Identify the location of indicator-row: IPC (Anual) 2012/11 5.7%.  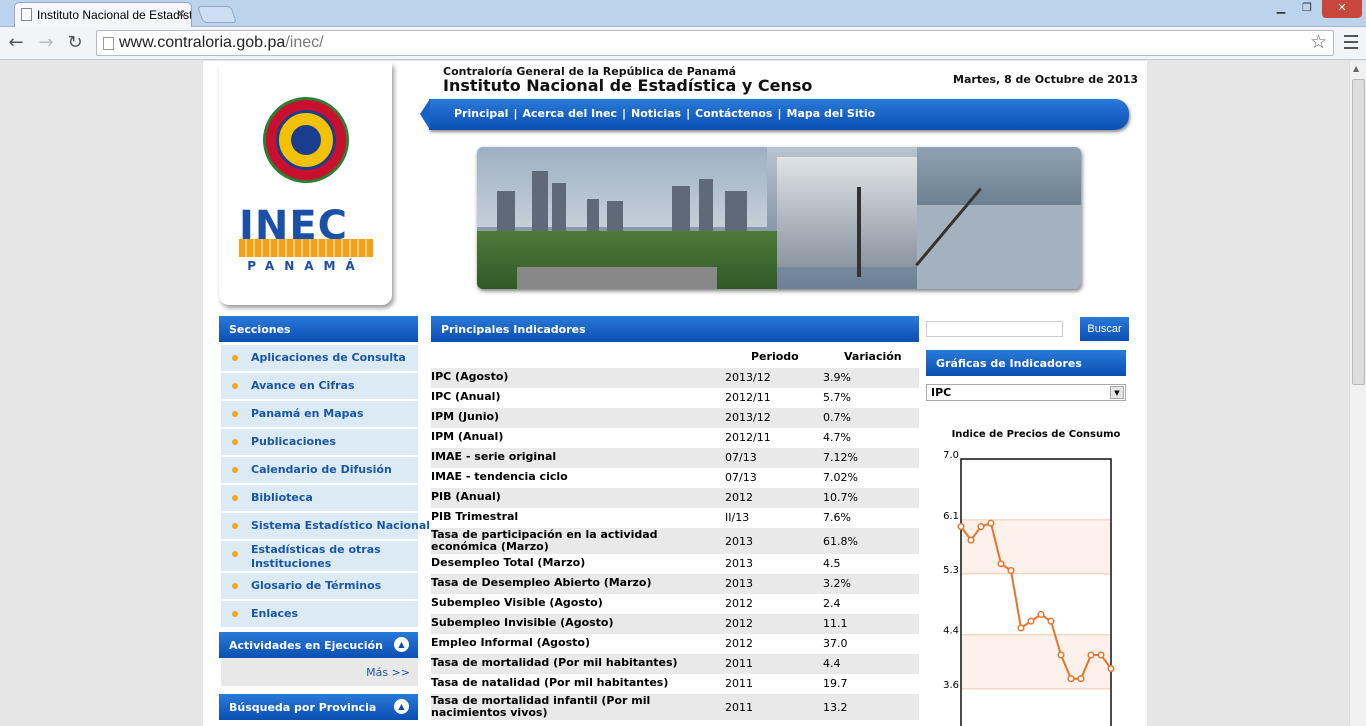
(675, 398).